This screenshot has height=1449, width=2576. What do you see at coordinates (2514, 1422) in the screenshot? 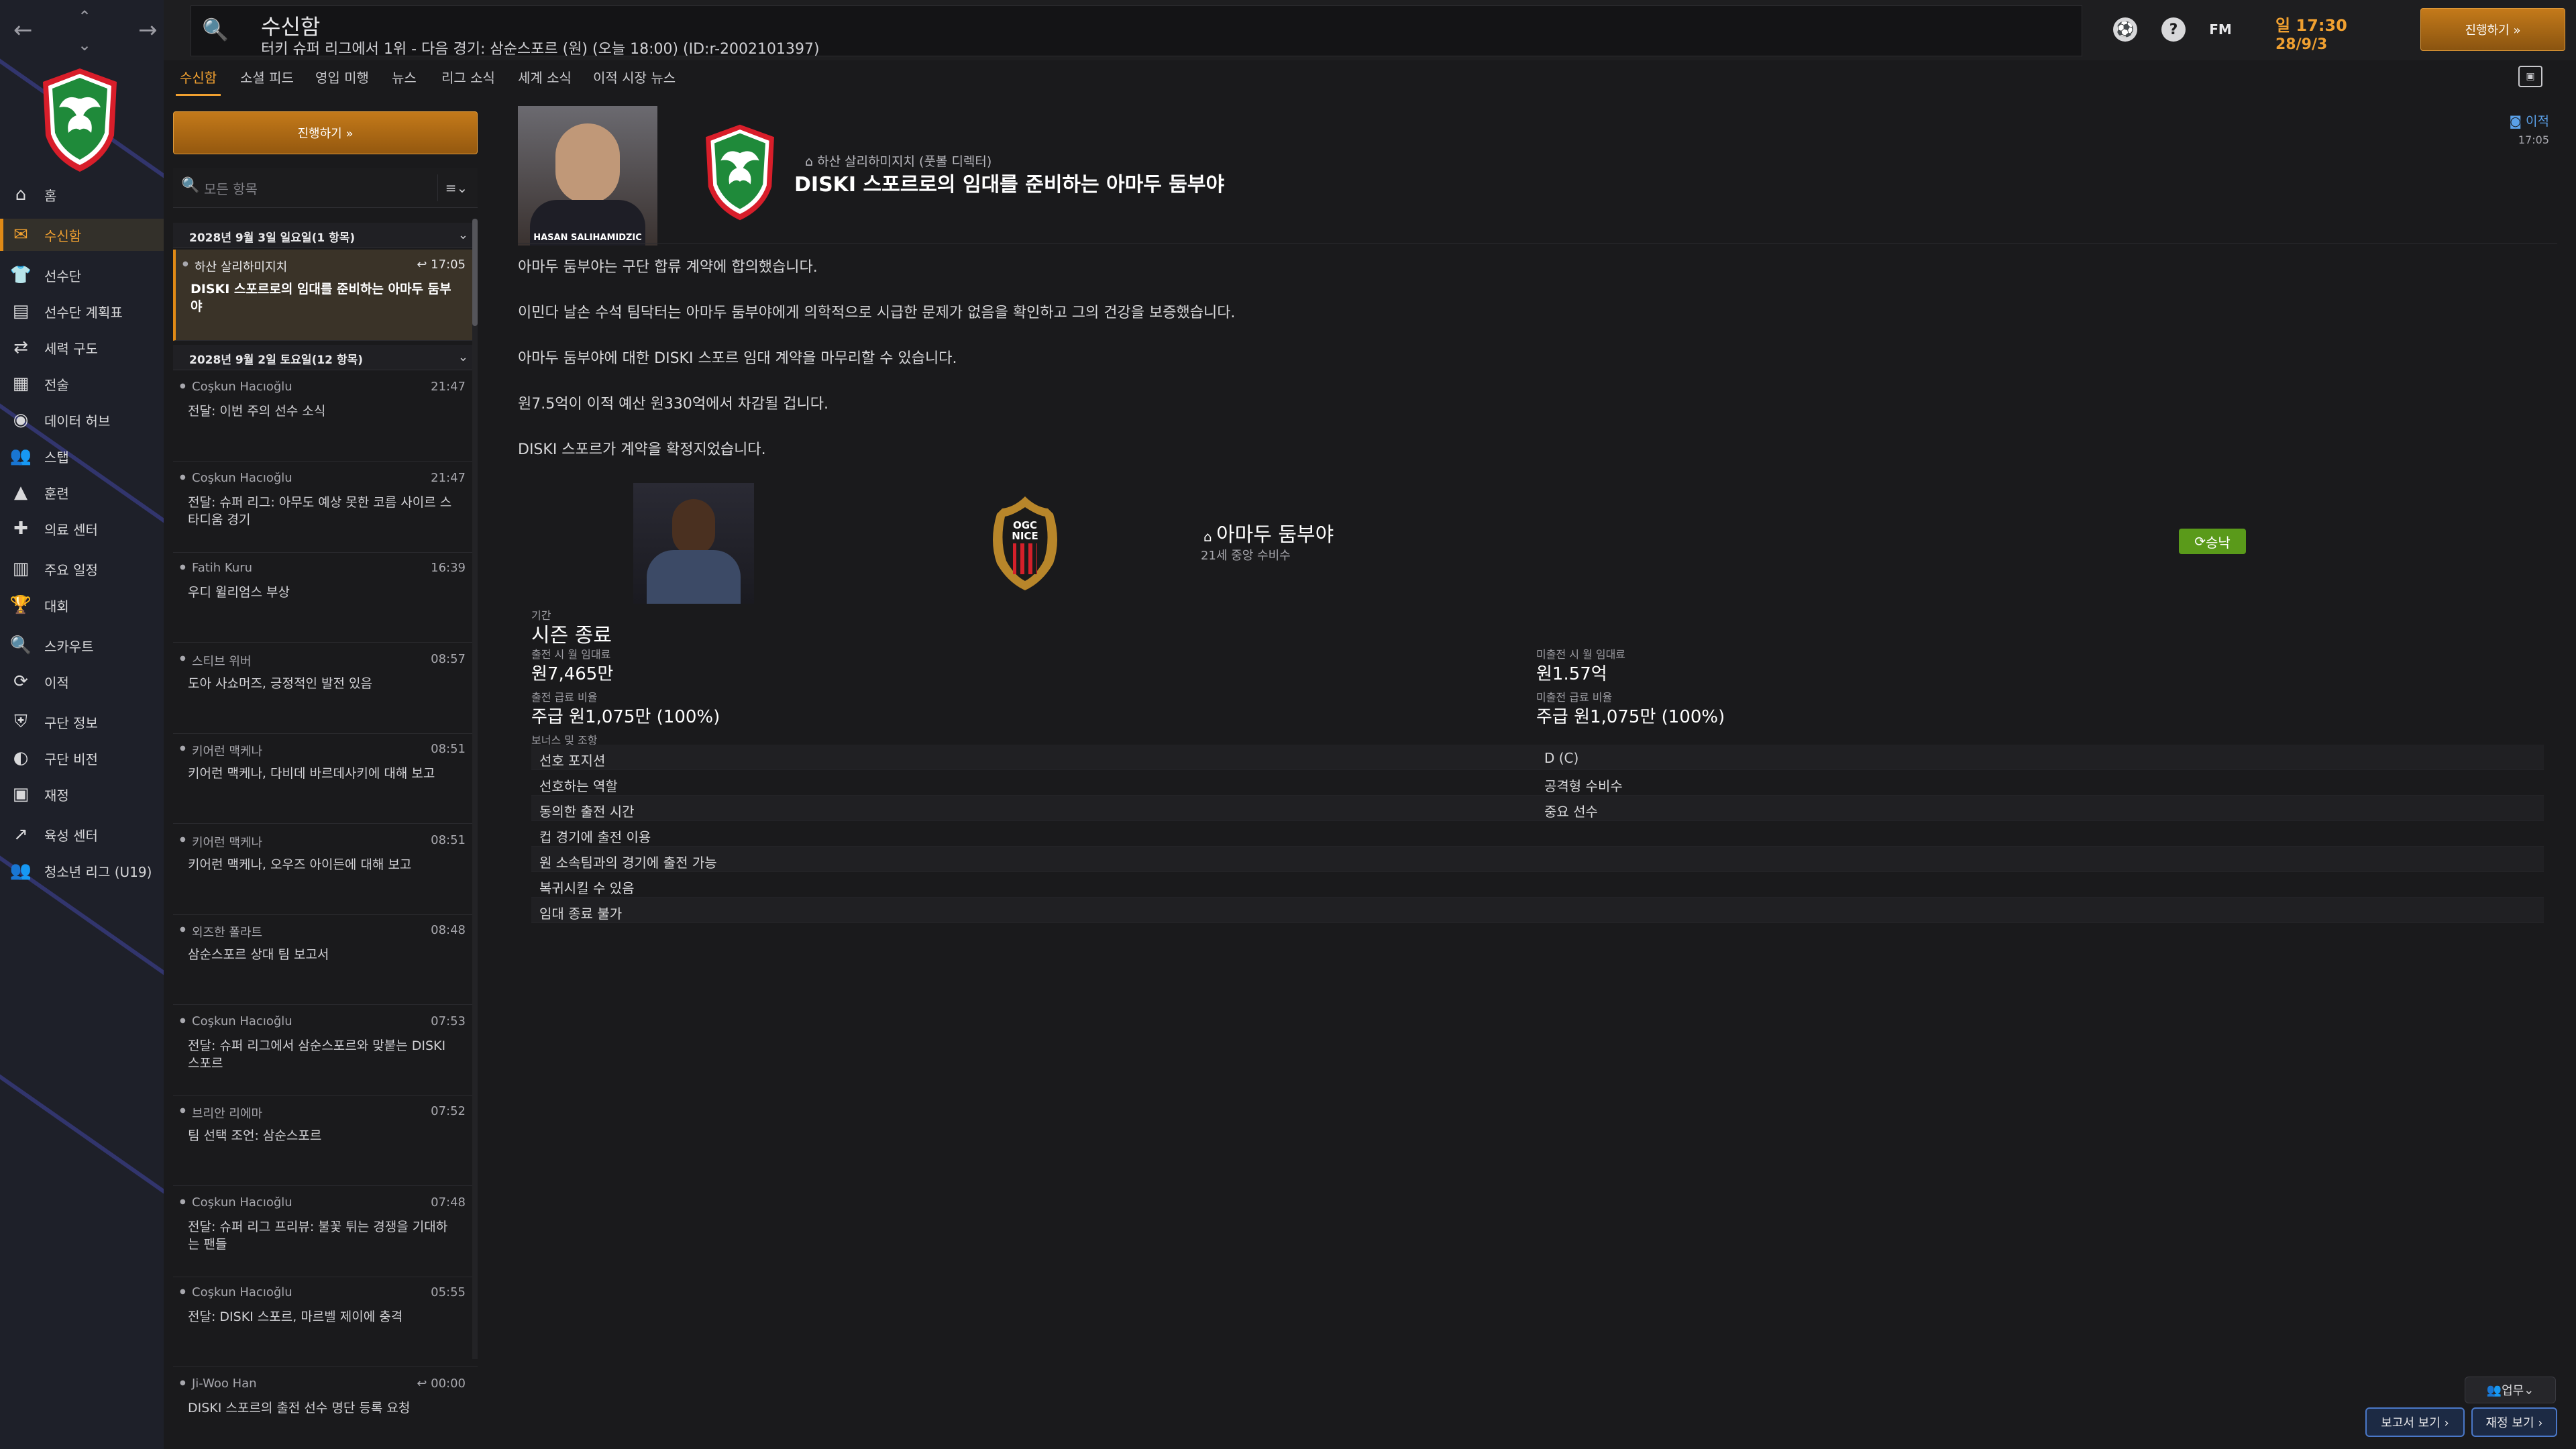
I see `view-finances-button: 재정 보기 ›` at bounding box center [2514, 1422].